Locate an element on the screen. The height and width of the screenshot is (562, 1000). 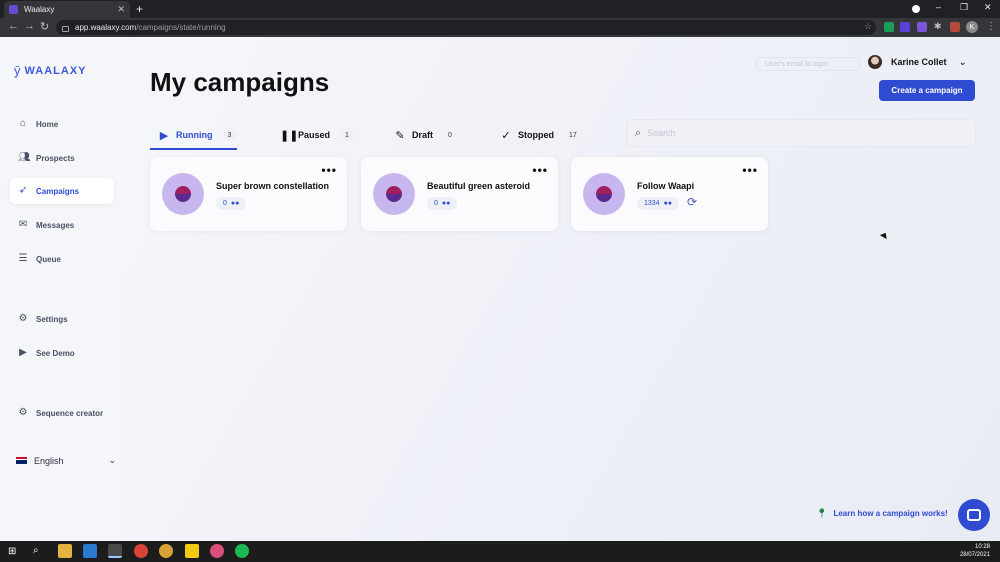
people-icon: 👥︎ is located at coordinates (24, 157).